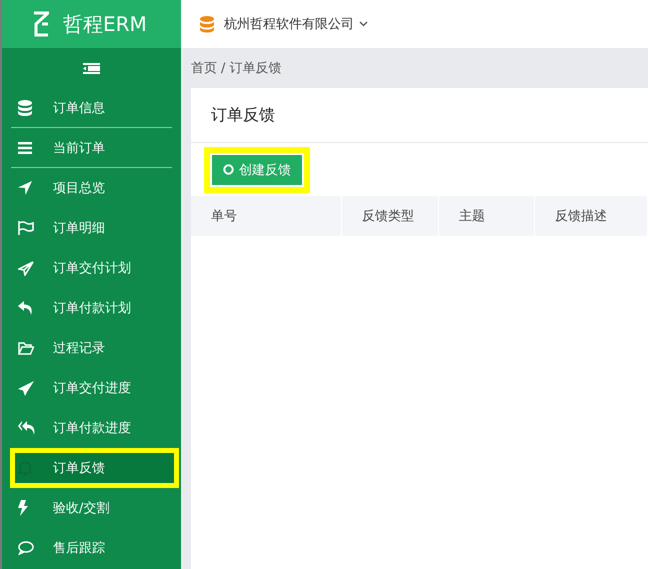 The height and width of the screenshot is (569, 648). What do you see at coordinates (26, 548) in the screenshot?
I see `speech-bubble-icon` at bounding box center [26, 548].